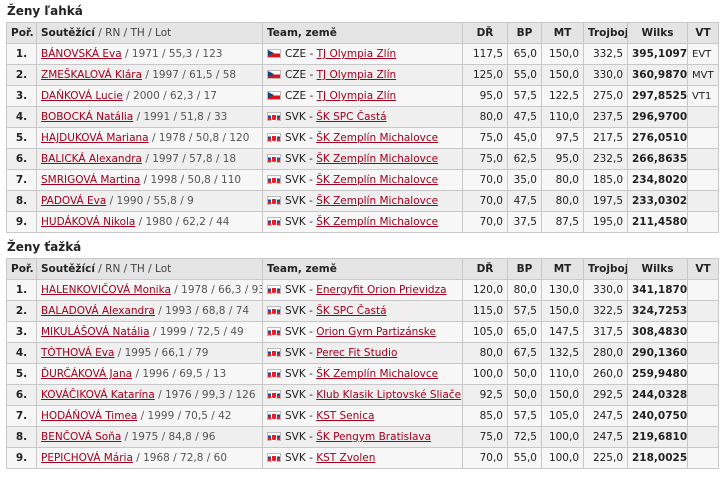 The height and width of the screenshot is (486, 725). I want to click on competitor-info: / 1978 / 50,8 / 120, so click(199, 138).